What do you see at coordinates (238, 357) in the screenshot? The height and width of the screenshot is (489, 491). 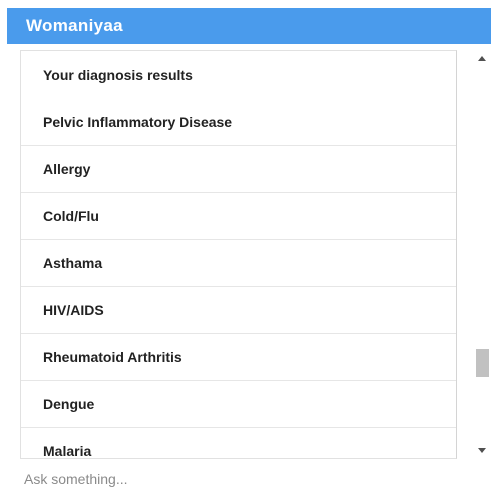 I see `diagnosis-item: Rheumatoid Arthritis` at bounding box center [238, 357].